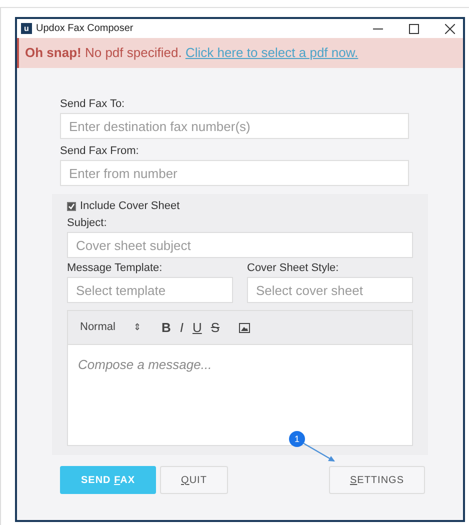 The width and height of the screenshot is (469, 525). Describe the element at coordinates (194, 480) in the screenshot. I see `action-button: QUIT` at that location.